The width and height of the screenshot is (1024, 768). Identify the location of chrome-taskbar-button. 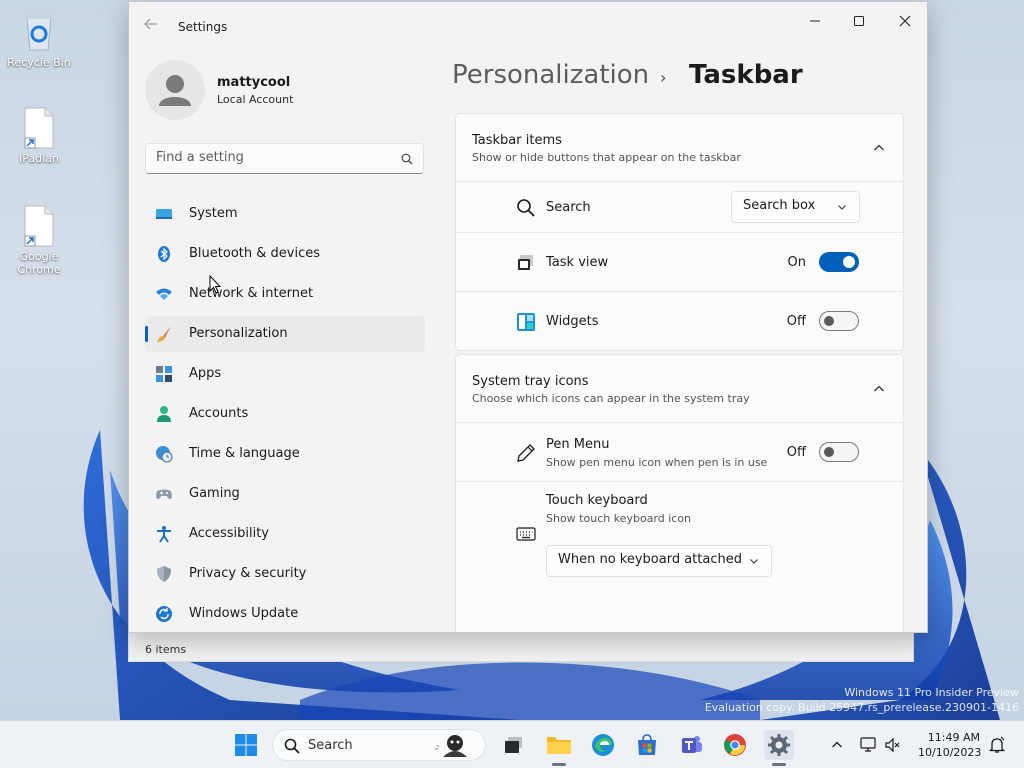
(735, 745).